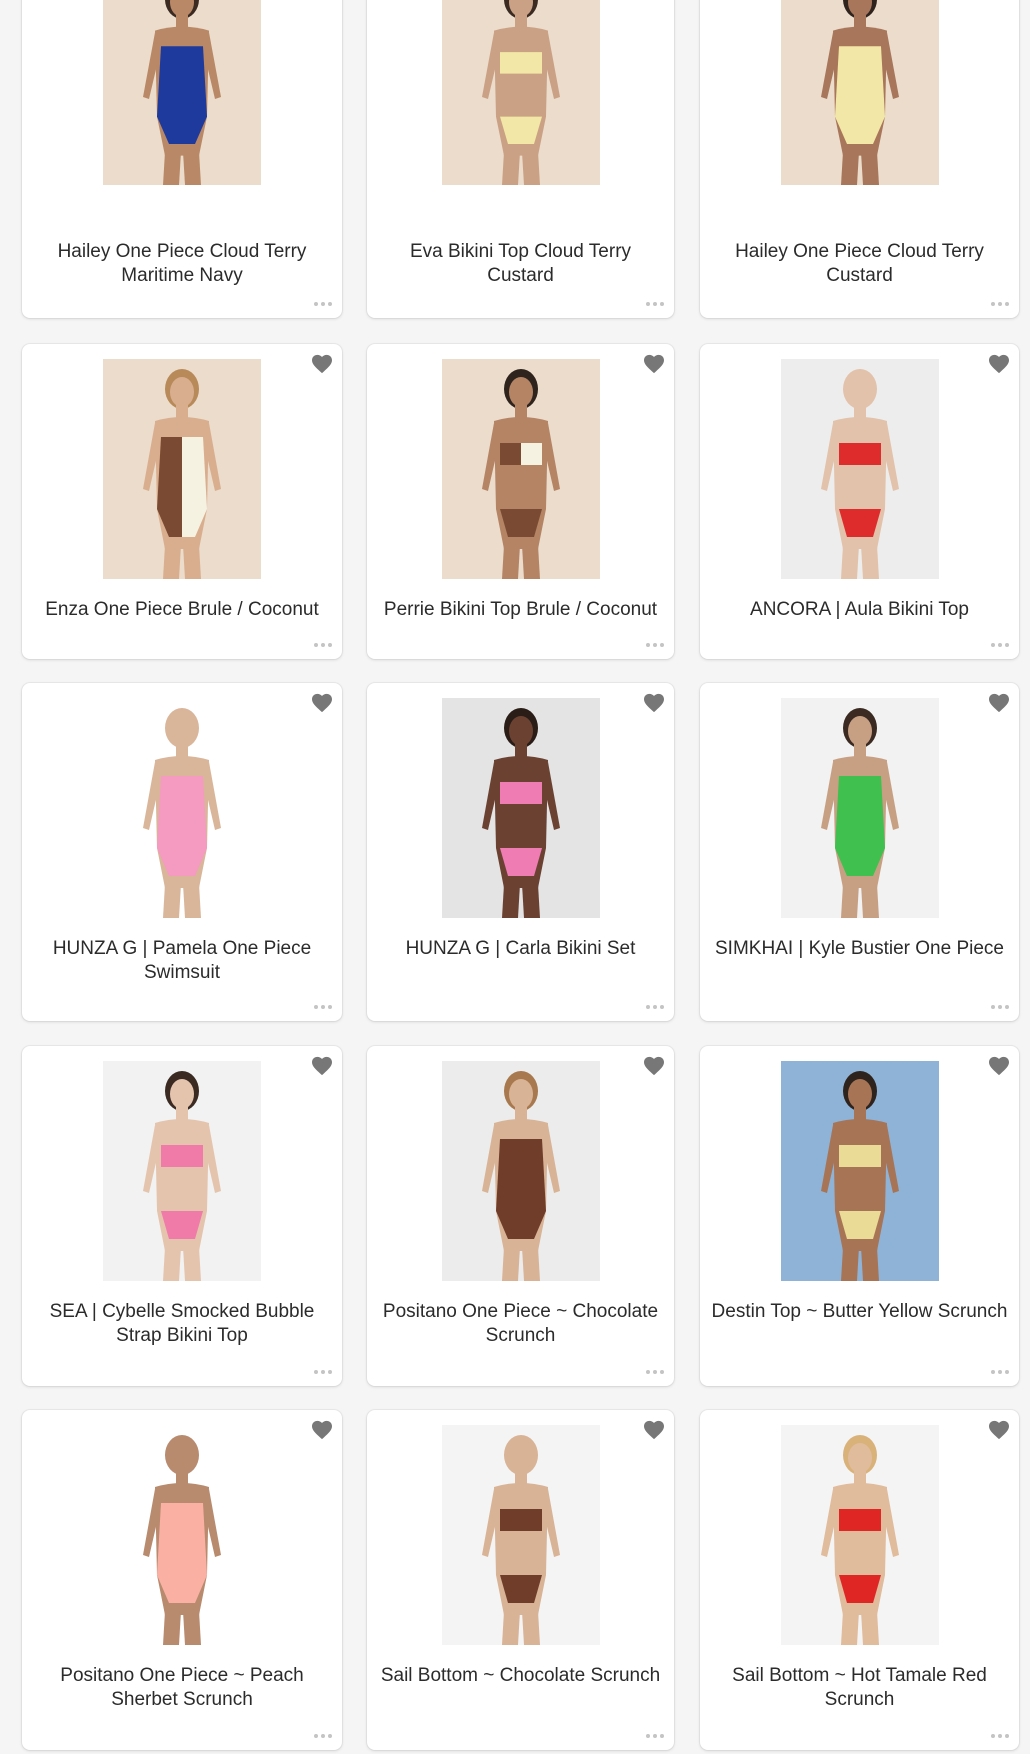 Image resolution: width=1030 pixels, height=1754 pixels. I want to click on product-title: ANCORA | Aula Bikini Top, so click(859, 610).